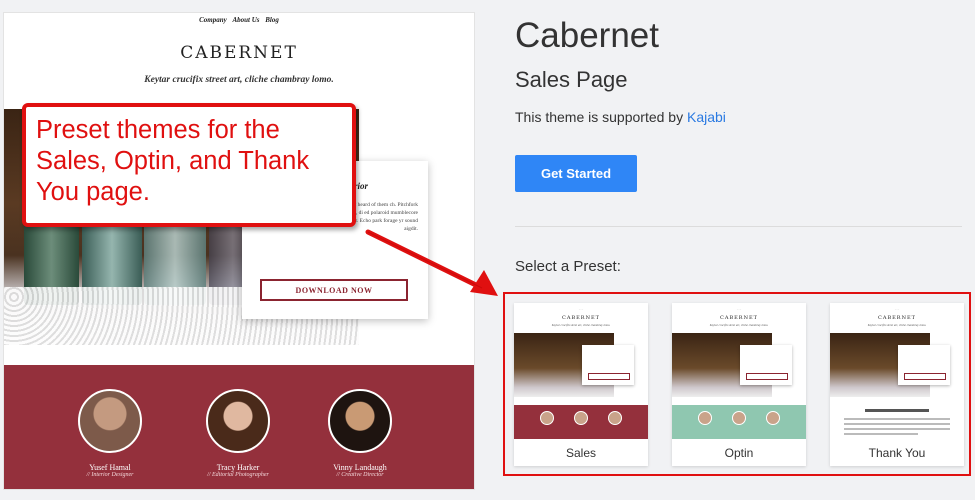 Image resolution: width=975 pixels, height=500 pixels. I want to click on team-member: Vinny Landaugh // Creative Director, so click(360, 433).